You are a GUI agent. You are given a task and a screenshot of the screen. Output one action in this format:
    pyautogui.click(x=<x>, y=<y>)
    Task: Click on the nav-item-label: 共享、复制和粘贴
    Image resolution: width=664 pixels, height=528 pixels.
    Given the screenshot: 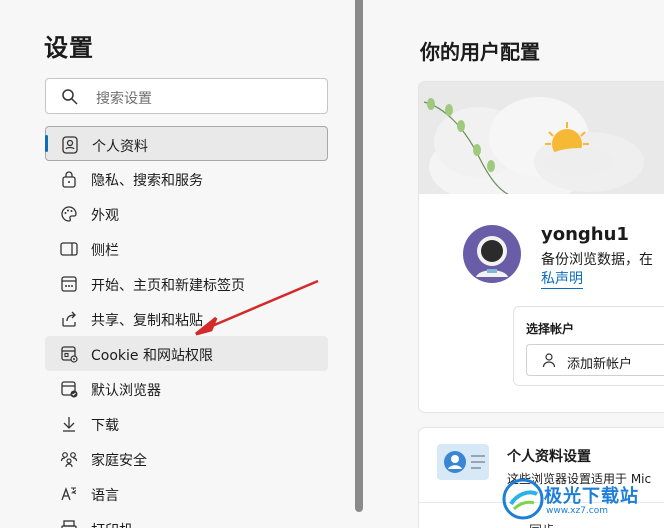 What is the action you would take?
    pyautogui.click(x=147, y=321)
    